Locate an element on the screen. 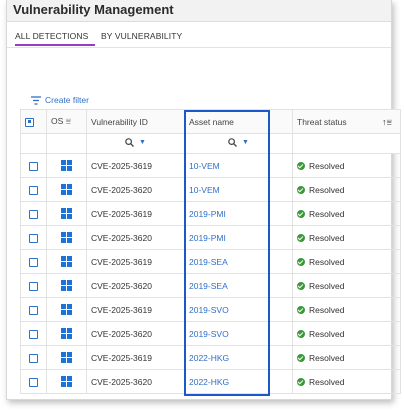 This screenshot has width=404, height=412. column-label-threat-status: Threat status is located at coordinates (322, 121).